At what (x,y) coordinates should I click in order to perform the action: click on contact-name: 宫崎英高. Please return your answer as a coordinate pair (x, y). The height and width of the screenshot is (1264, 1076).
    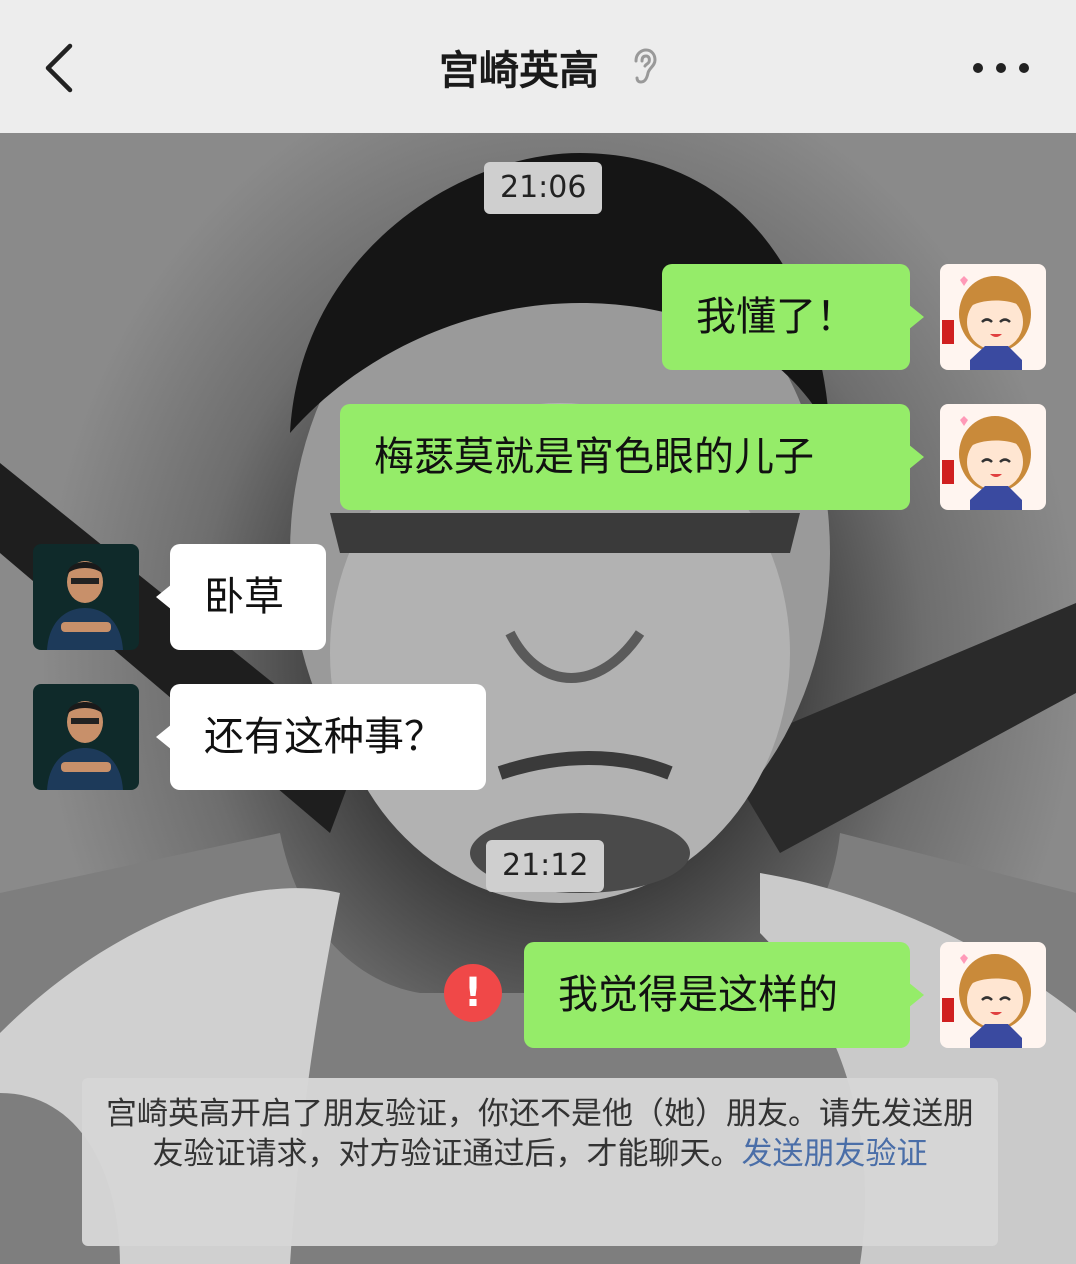
    Looking at the image, I should click on (519, 70).